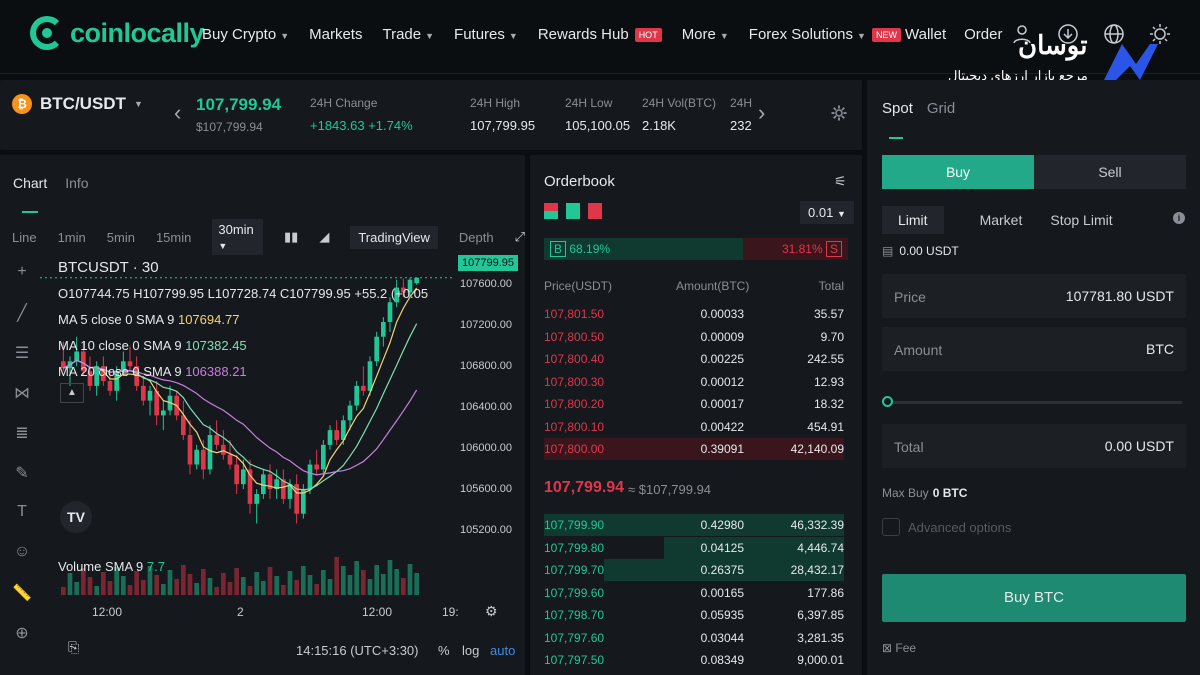 The width and height of the screenshot is (1200, 675). What do you see at coordinates (573, 211) in the screenshot?
I see `view-bids-icon` at bounding box center [573, 211].